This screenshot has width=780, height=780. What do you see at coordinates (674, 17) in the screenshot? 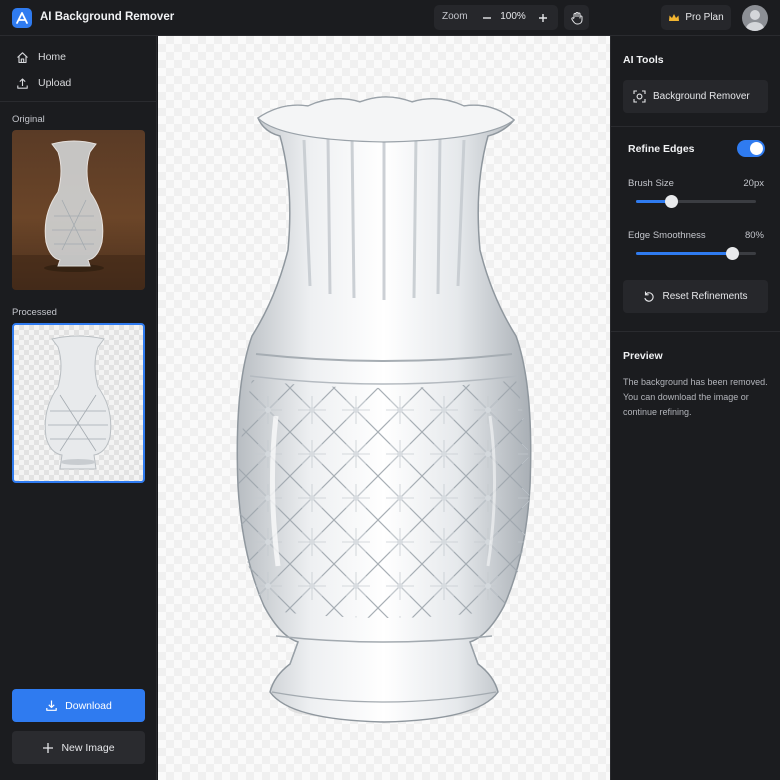
I see `crown-icon` at bounding box center [674, 17].